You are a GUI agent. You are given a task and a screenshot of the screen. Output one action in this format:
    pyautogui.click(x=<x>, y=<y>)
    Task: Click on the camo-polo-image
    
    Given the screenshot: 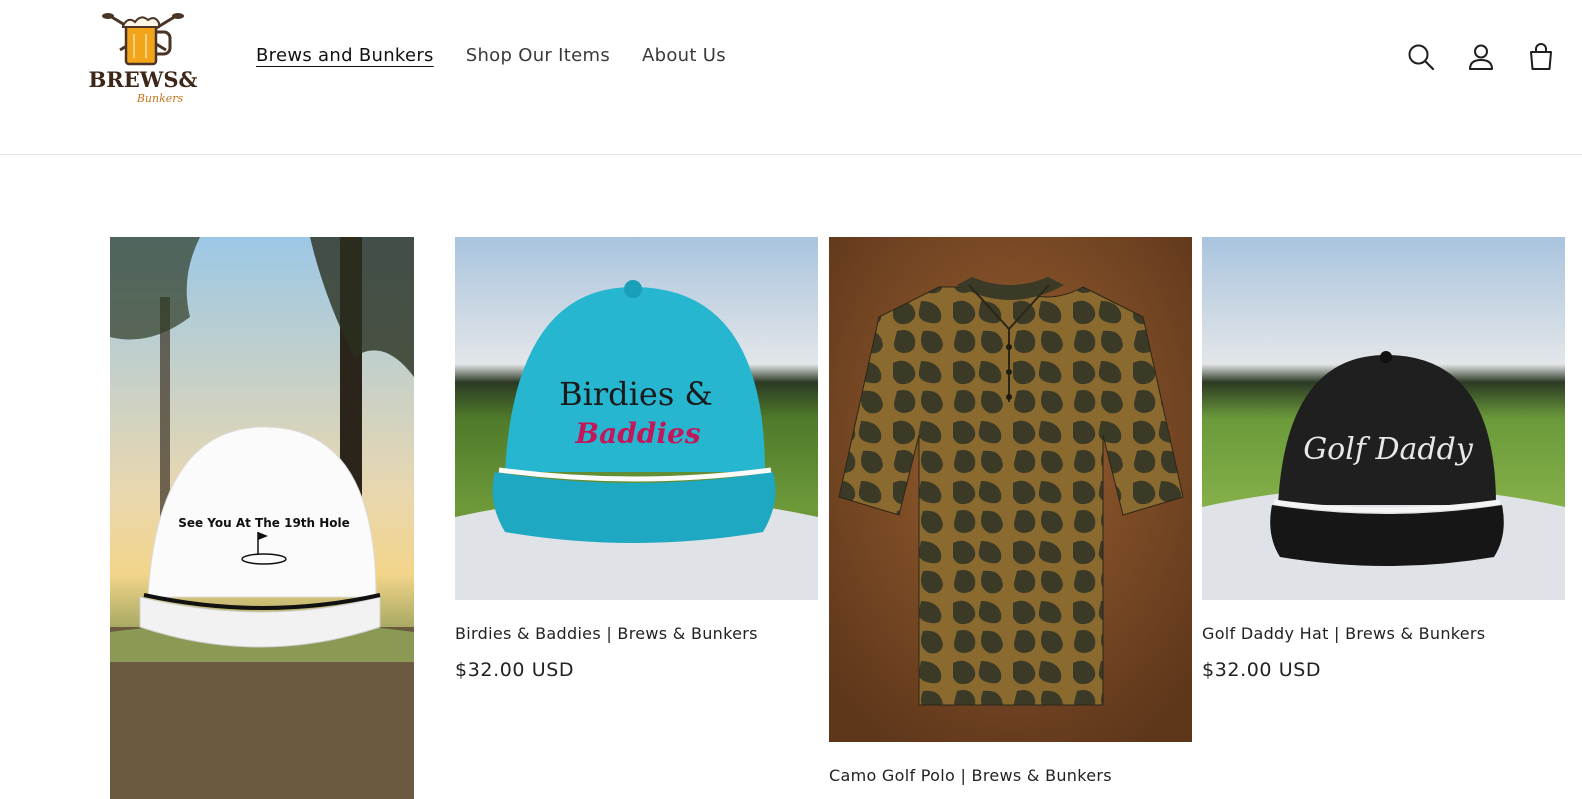 What is the action you would take?
    pyautogui.click(x=1010, y=489)
    